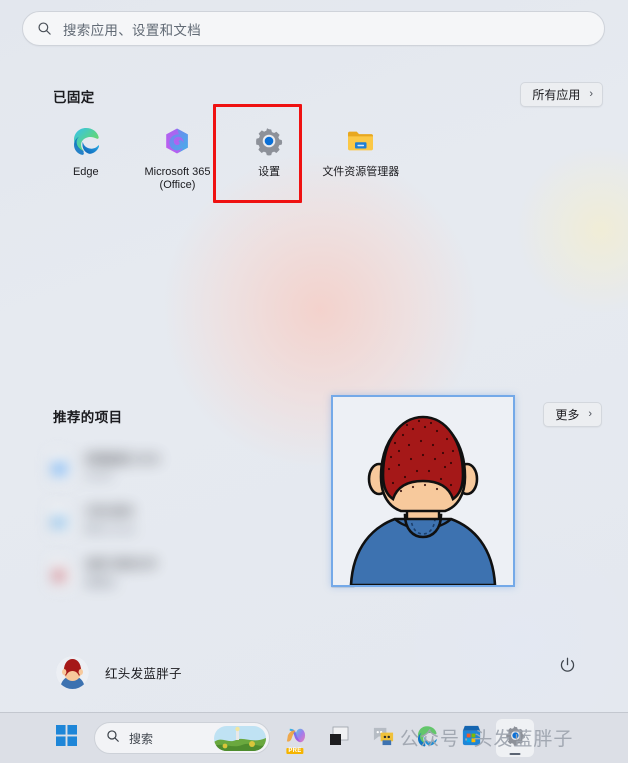  Describe the element at coordinates (556, 95) in the screenshot. I see `all-apps-label: 所有应用` at that location.